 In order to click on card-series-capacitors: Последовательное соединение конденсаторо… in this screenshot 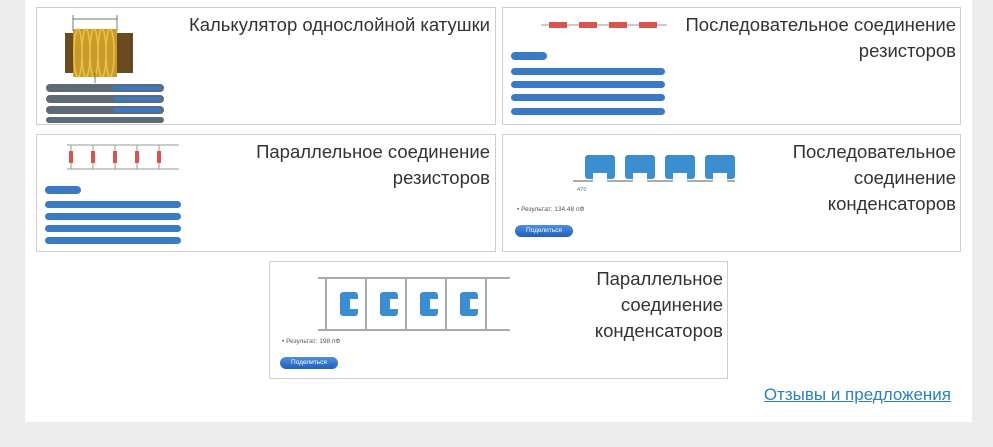, I will do `click(731, 193)`.